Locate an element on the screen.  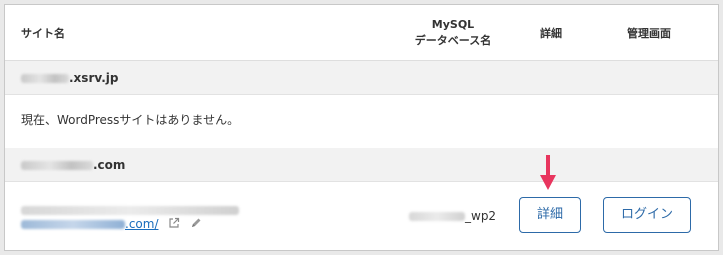
pencil-icon is located at coordinates (196, 224).